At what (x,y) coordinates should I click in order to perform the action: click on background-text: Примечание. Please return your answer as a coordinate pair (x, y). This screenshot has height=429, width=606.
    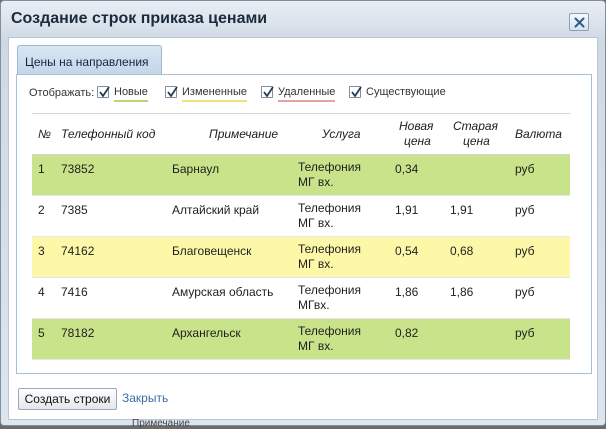
    Looking at the image, I should click on (161, 423).